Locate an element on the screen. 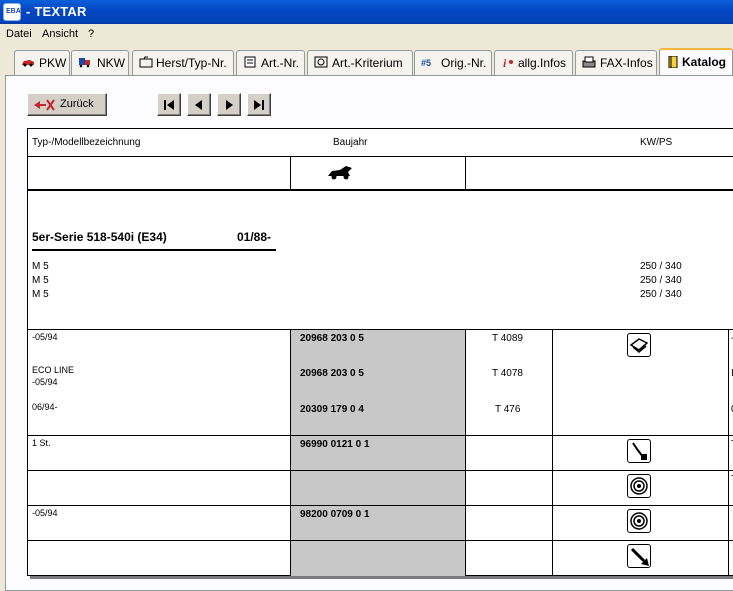  skip-first-icon is located at coordinates (169, 105).